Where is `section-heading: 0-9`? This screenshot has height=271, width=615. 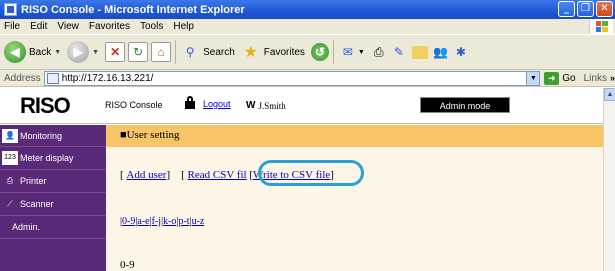
section-heading: 0-9 is located at coordinates (127, 265).